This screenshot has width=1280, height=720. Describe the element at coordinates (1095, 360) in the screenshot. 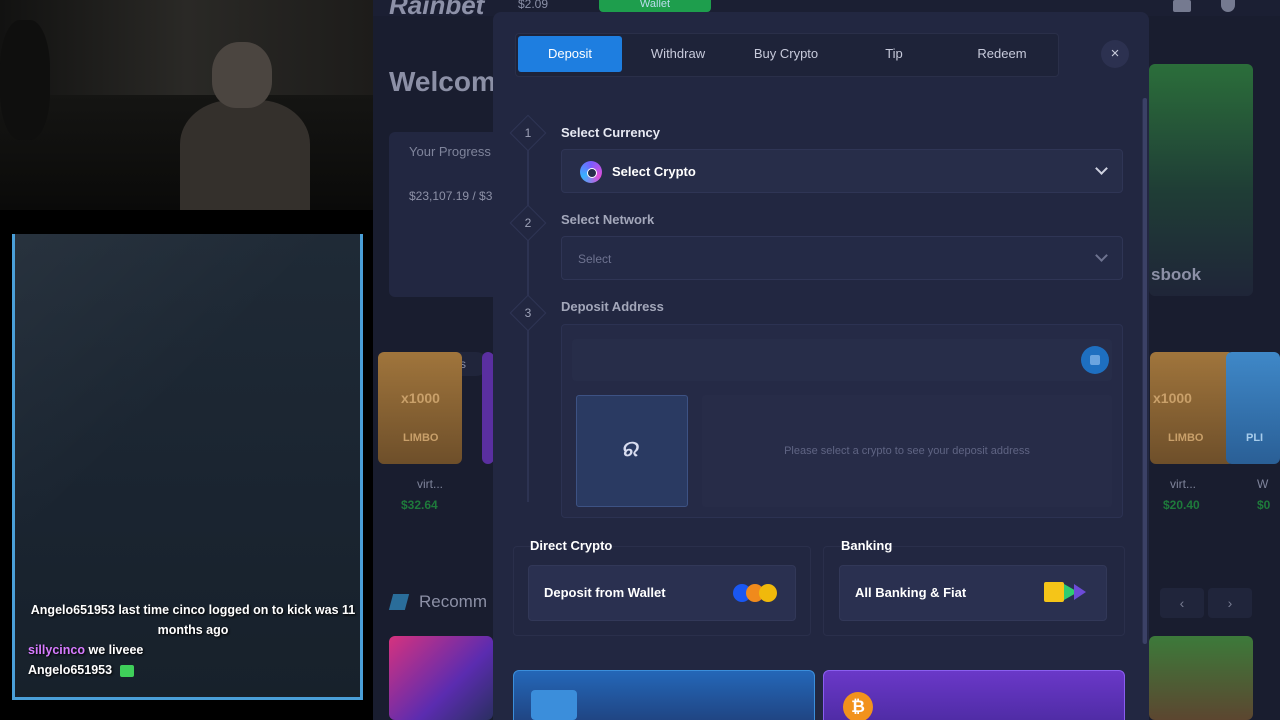

I see `copy-icon` at that location.